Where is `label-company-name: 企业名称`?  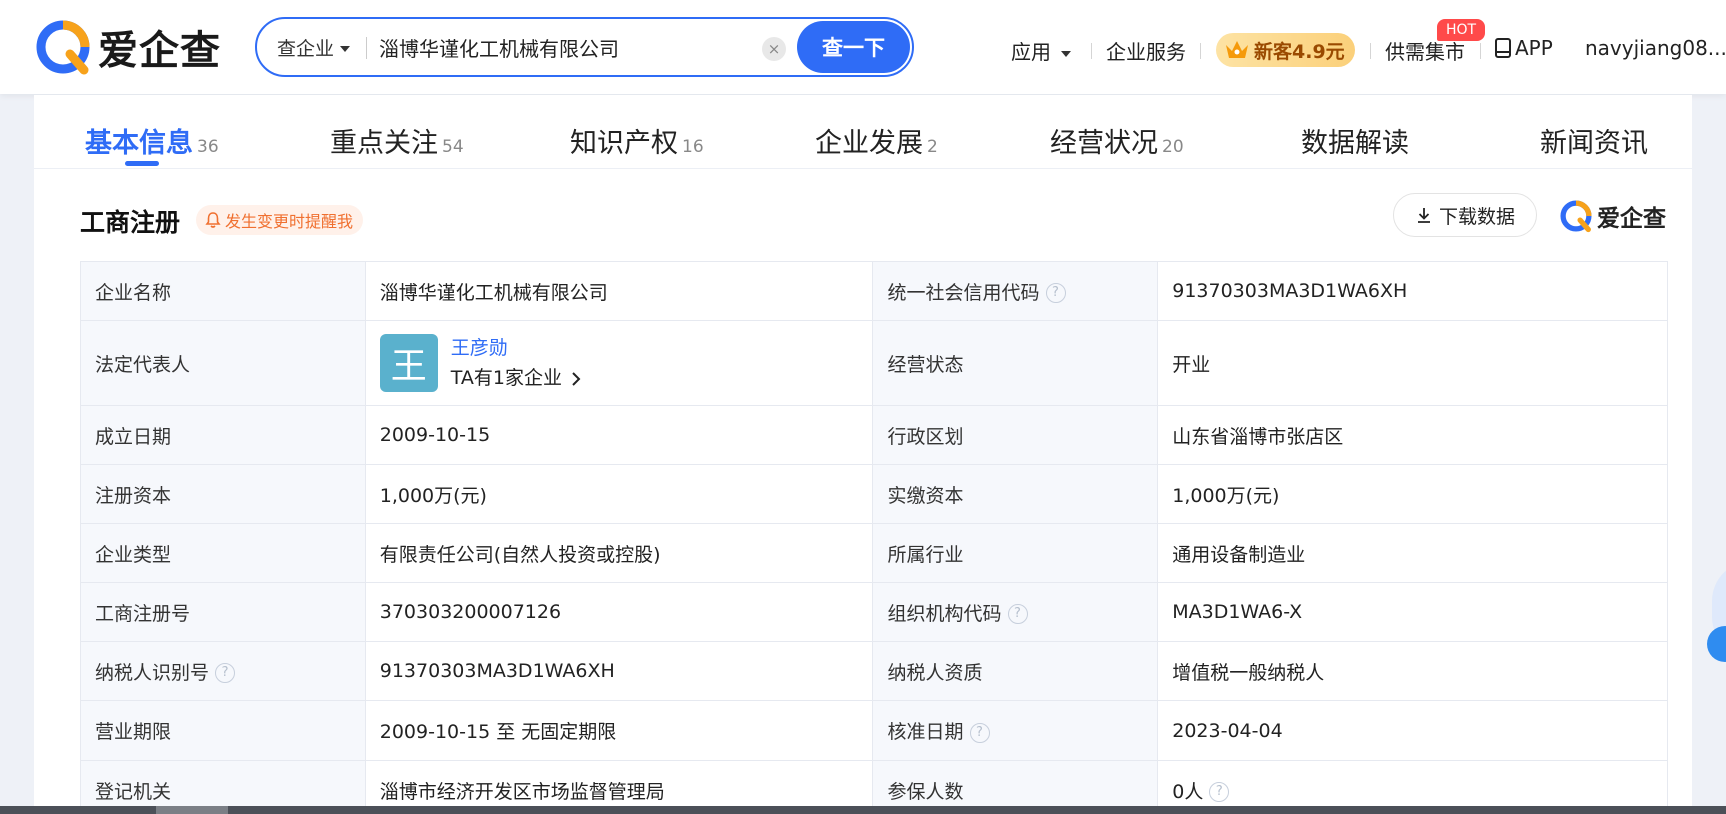
label-company-name: 企业名称 is located at coordinates (223, 291).